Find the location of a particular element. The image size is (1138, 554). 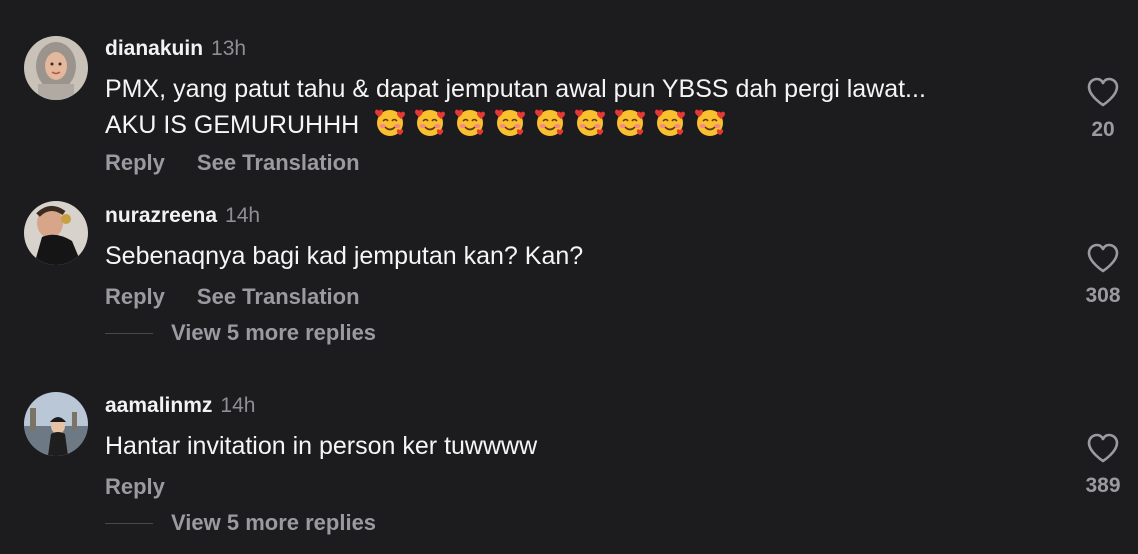

comment-actions: Reply is located at coordinates (135, 487).